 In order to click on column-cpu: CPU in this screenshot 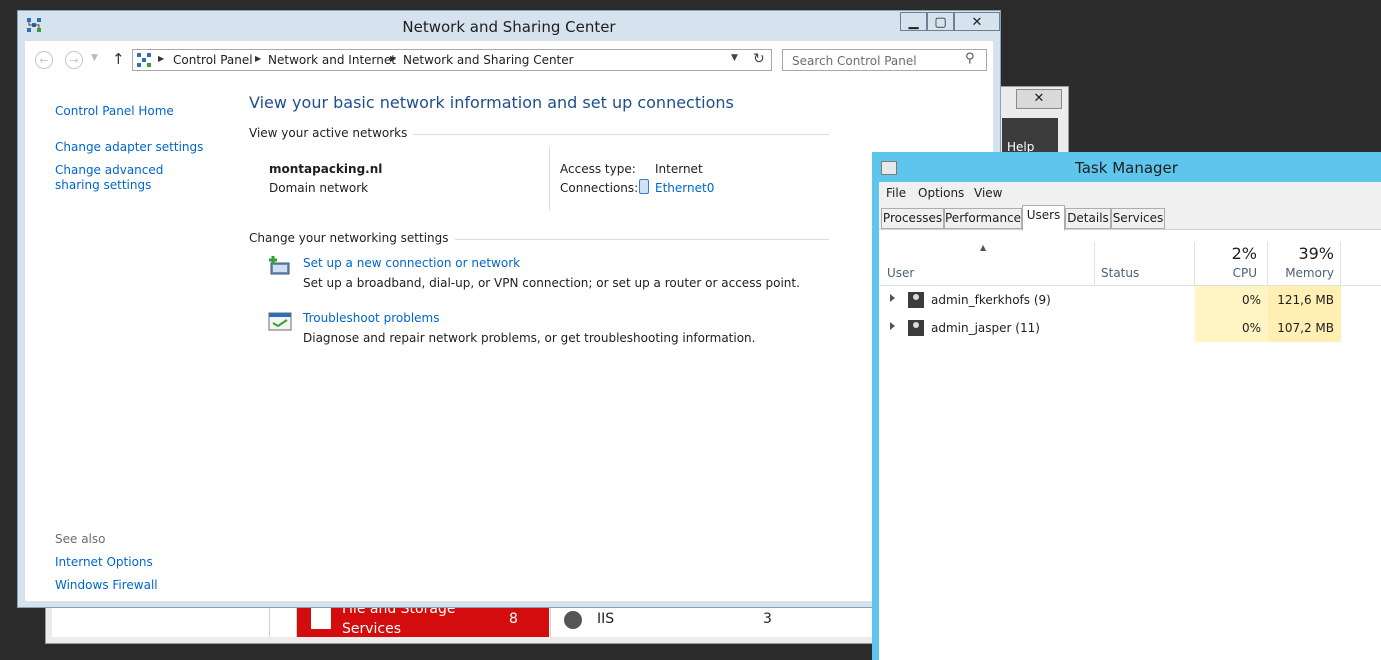, I will do `click(1226, 273)`.